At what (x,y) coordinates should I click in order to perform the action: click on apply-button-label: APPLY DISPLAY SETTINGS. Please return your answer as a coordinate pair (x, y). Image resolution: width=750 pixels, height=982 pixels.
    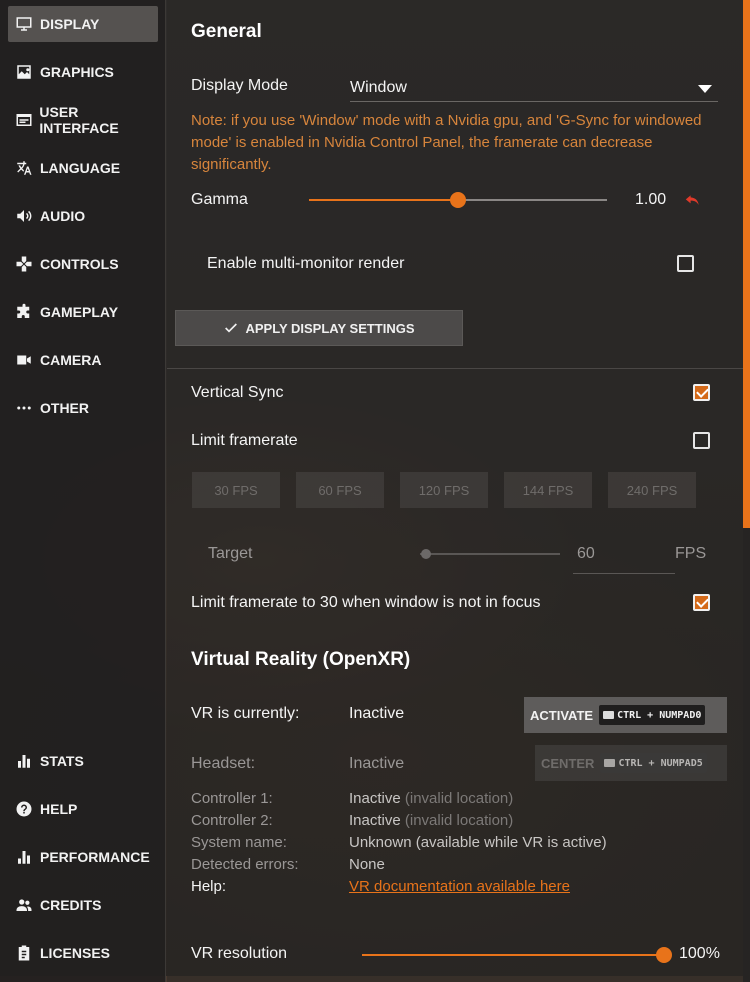
    Looking at the image, I should click on (330, 328).